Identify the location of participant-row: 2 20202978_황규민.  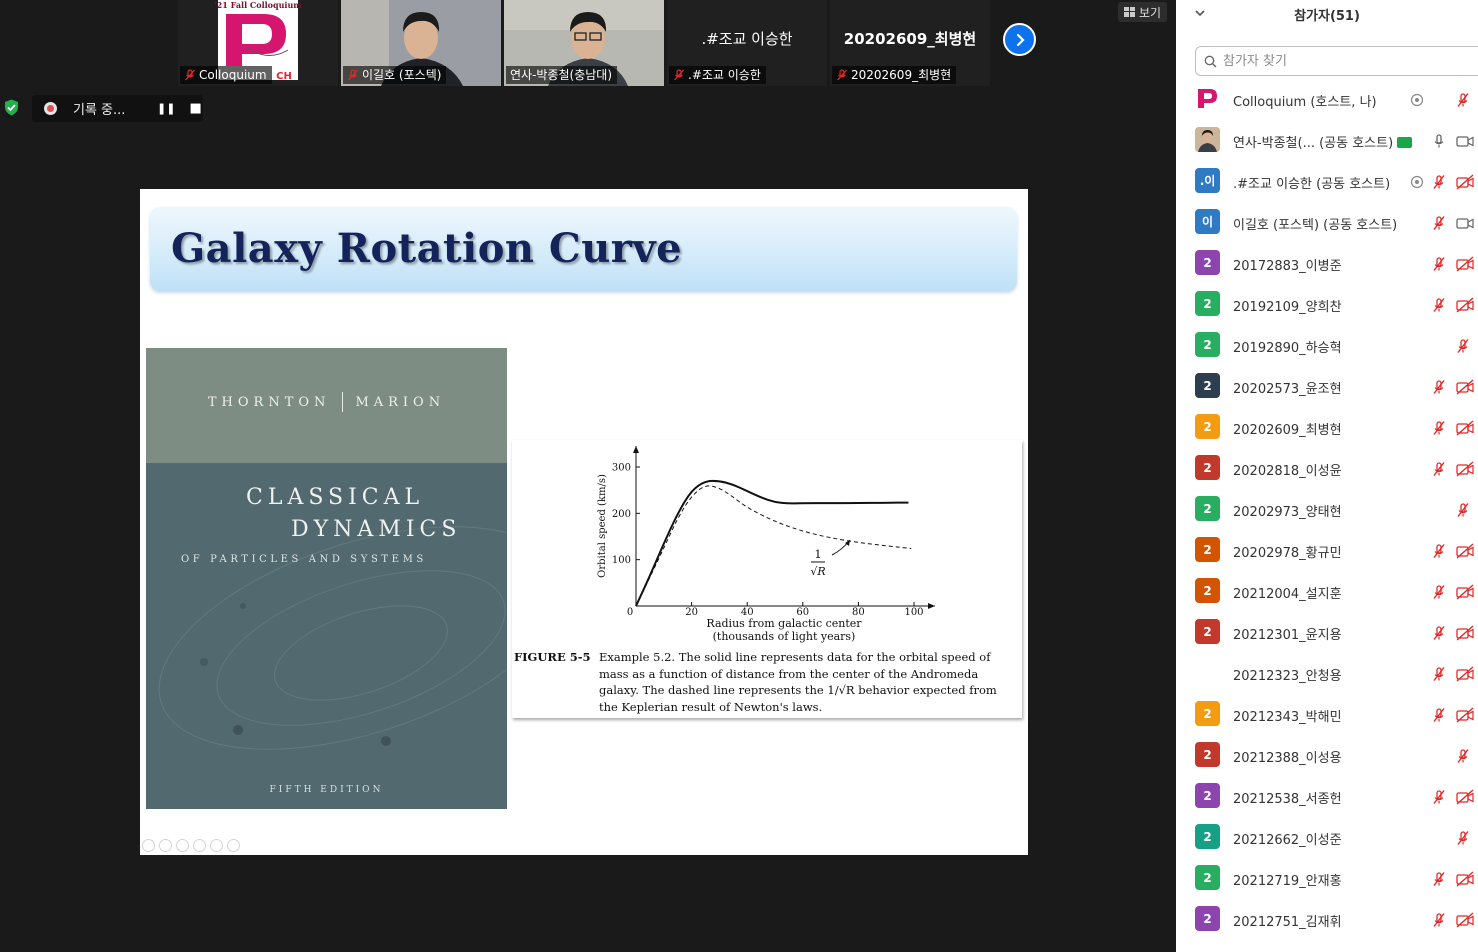
(1327, 550).